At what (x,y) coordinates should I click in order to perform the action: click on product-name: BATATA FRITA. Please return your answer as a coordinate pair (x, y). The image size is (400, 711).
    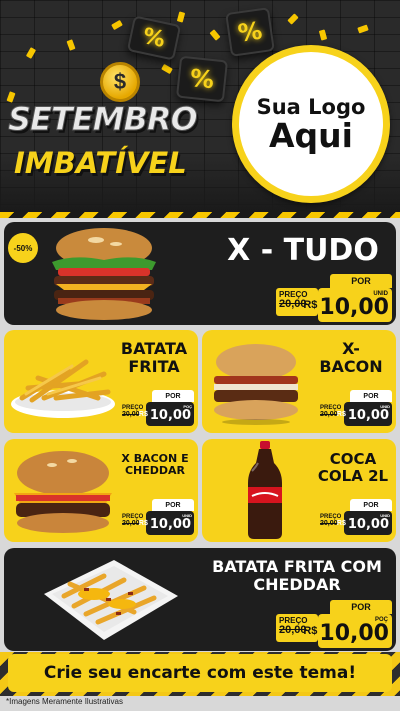
    Looking at the image, I should click on (154, 358).